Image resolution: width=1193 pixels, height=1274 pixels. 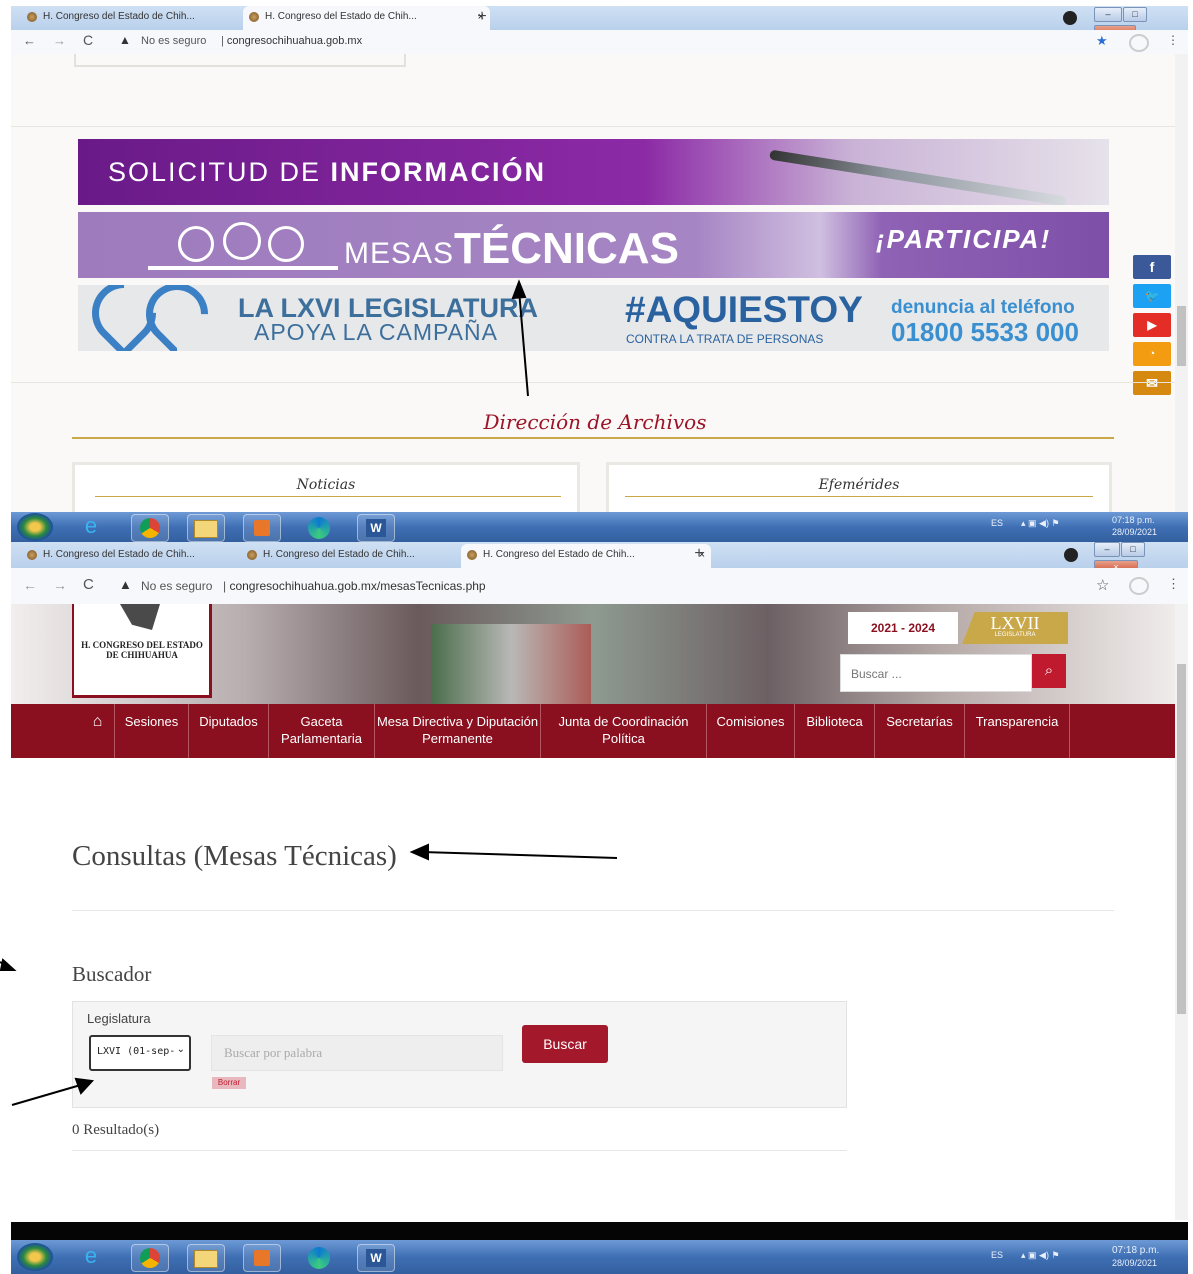 What do you see at coordinates (519, 855) in the screenshot?
I see `arrow-to-page-title` at bounding box center [519, 855].